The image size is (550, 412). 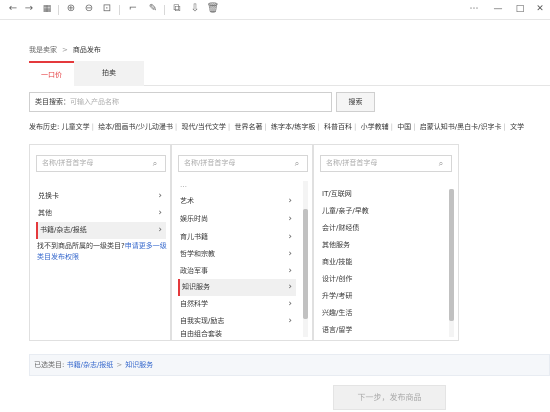 I want to click on level3-item: 其他服务, so click(x=381, y=245).